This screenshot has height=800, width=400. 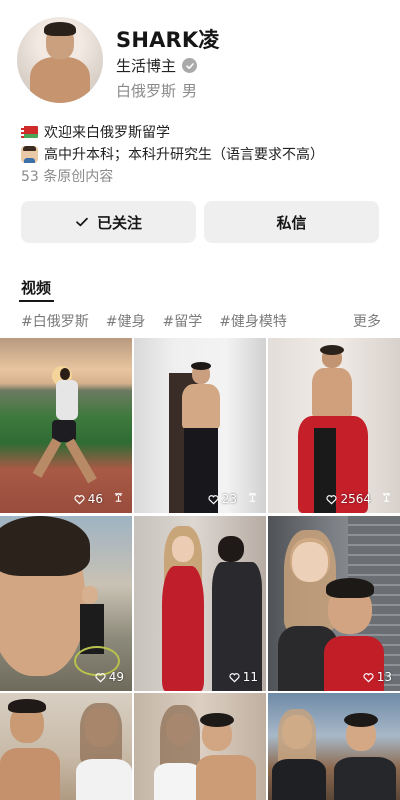 I want to click on video-thumbnail: 11, so click(x=200, y=603).